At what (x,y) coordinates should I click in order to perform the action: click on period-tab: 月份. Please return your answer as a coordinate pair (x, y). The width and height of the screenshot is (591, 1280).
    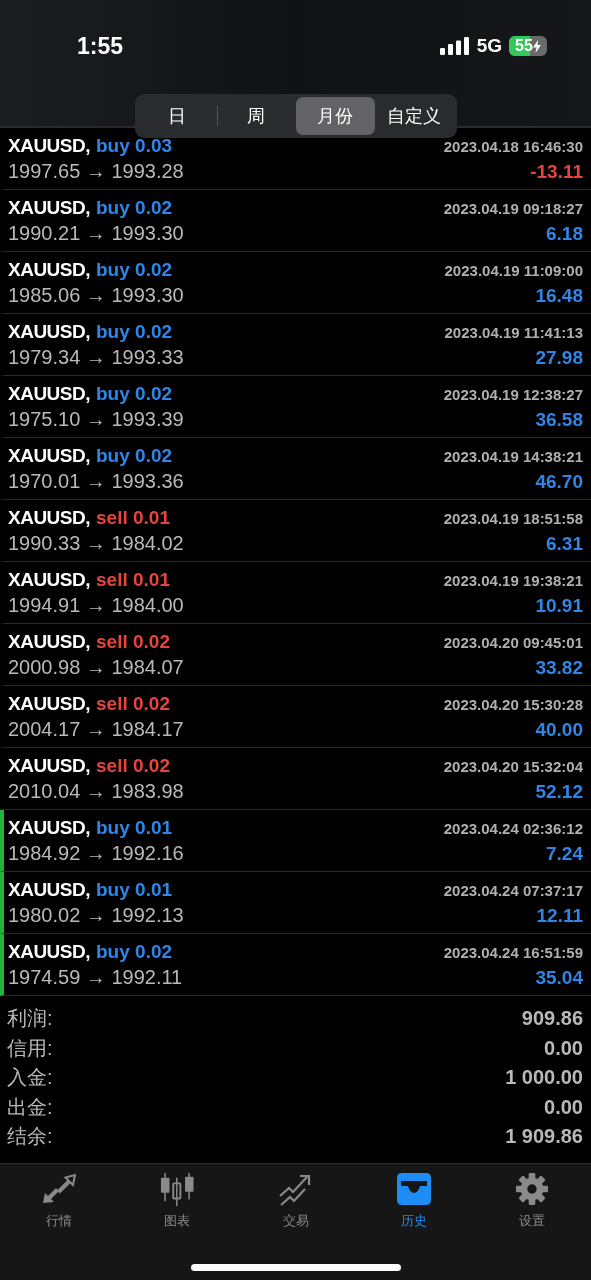
    Looking at the image, I should click on (335, 116).